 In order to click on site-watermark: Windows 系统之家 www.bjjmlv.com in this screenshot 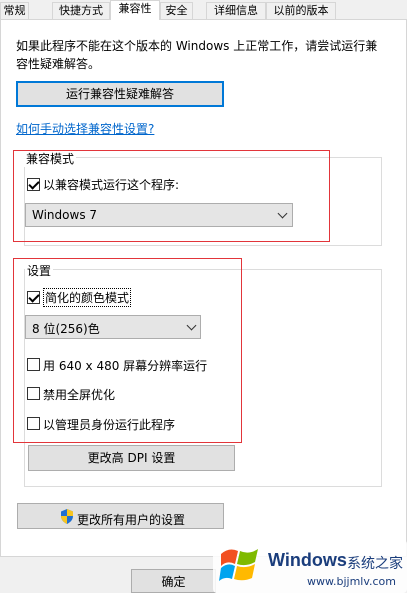, I will do `click(310, 566)`.